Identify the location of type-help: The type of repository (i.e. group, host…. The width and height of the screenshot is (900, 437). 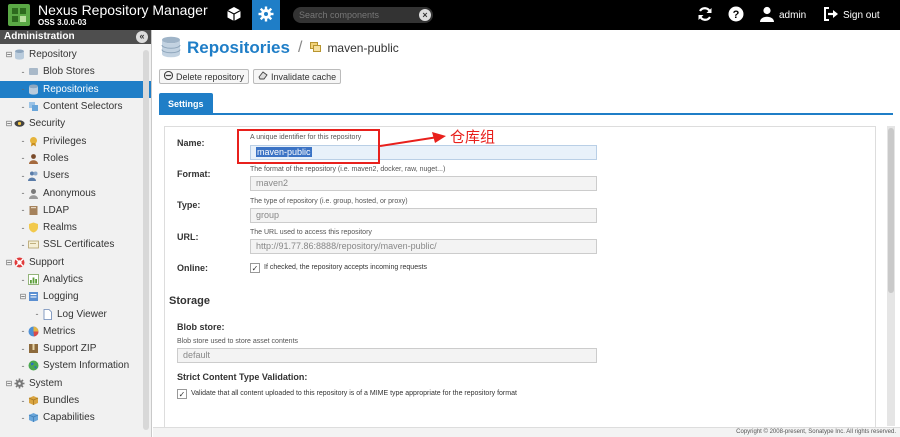
(329, 201).